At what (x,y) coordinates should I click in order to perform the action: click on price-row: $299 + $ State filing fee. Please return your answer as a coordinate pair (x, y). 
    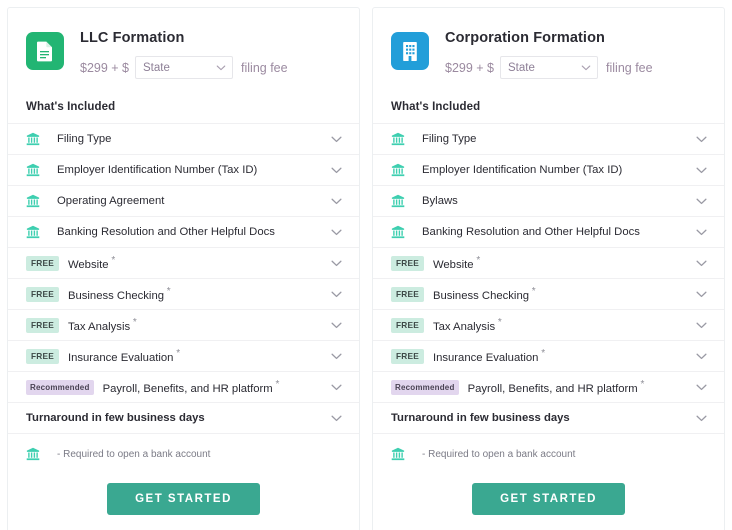
    Looking at the image, I should click on (210, 67).